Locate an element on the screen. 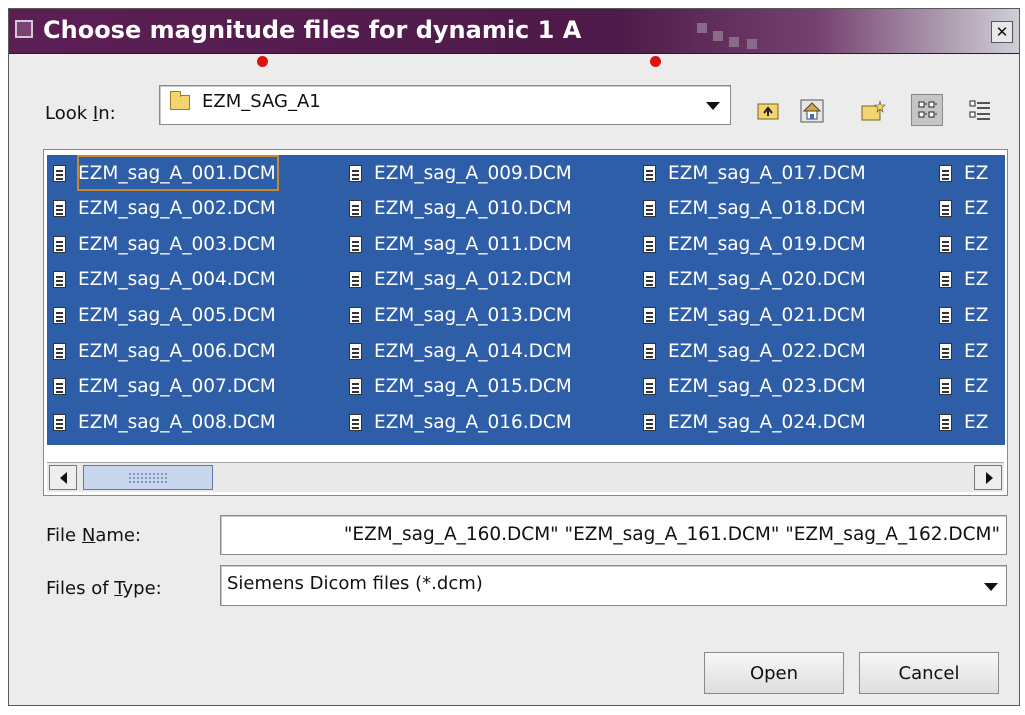 This screenshot has width=1025, height=715. details-view-icon is located at coordinates (979, 110).